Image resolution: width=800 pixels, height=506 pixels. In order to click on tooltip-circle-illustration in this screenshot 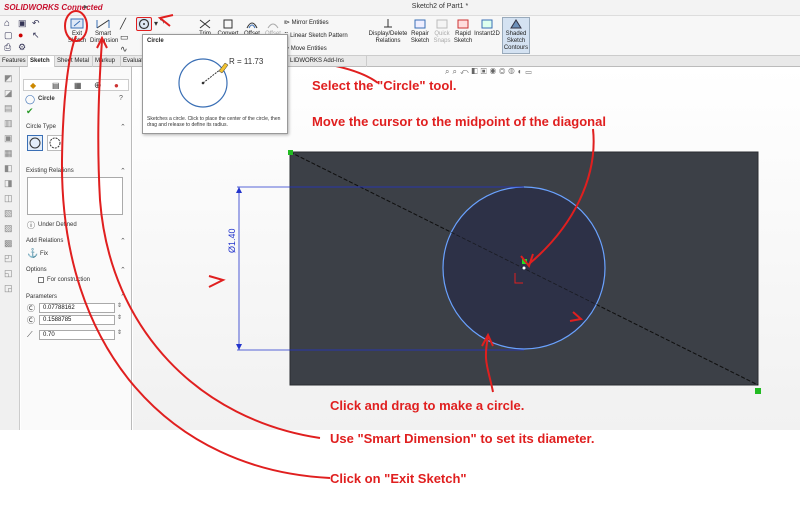, I will do `click(203, 83)`.